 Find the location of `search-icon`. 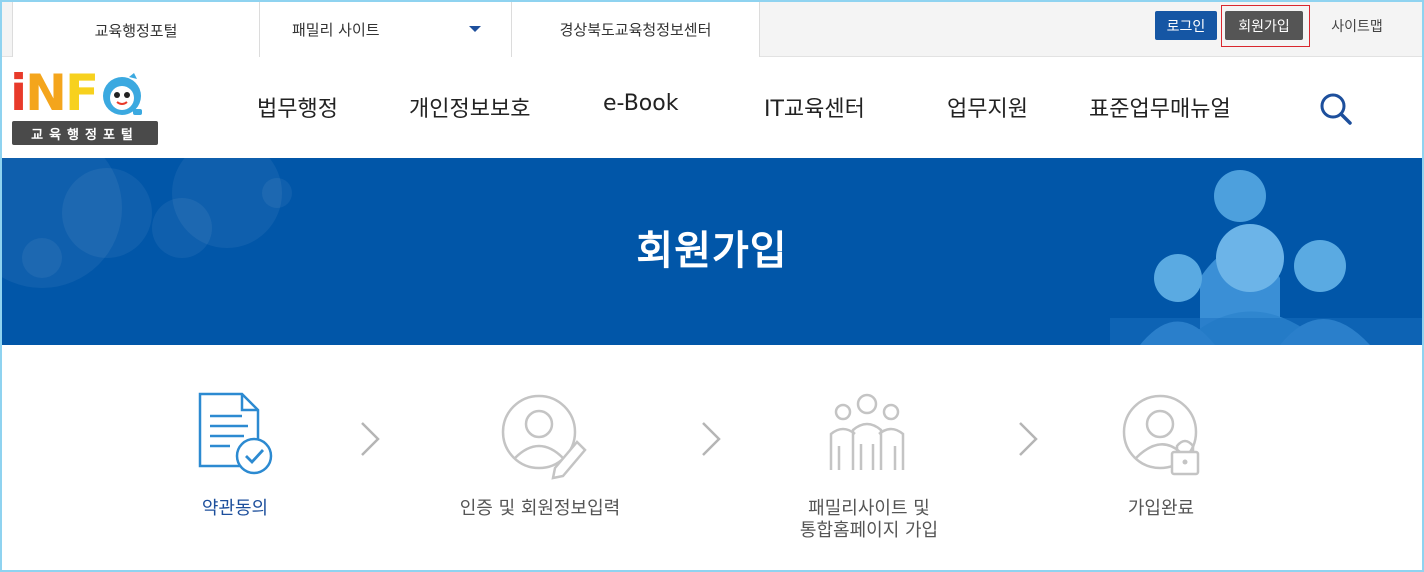

search-icon is located at coordinates (1336, 109).